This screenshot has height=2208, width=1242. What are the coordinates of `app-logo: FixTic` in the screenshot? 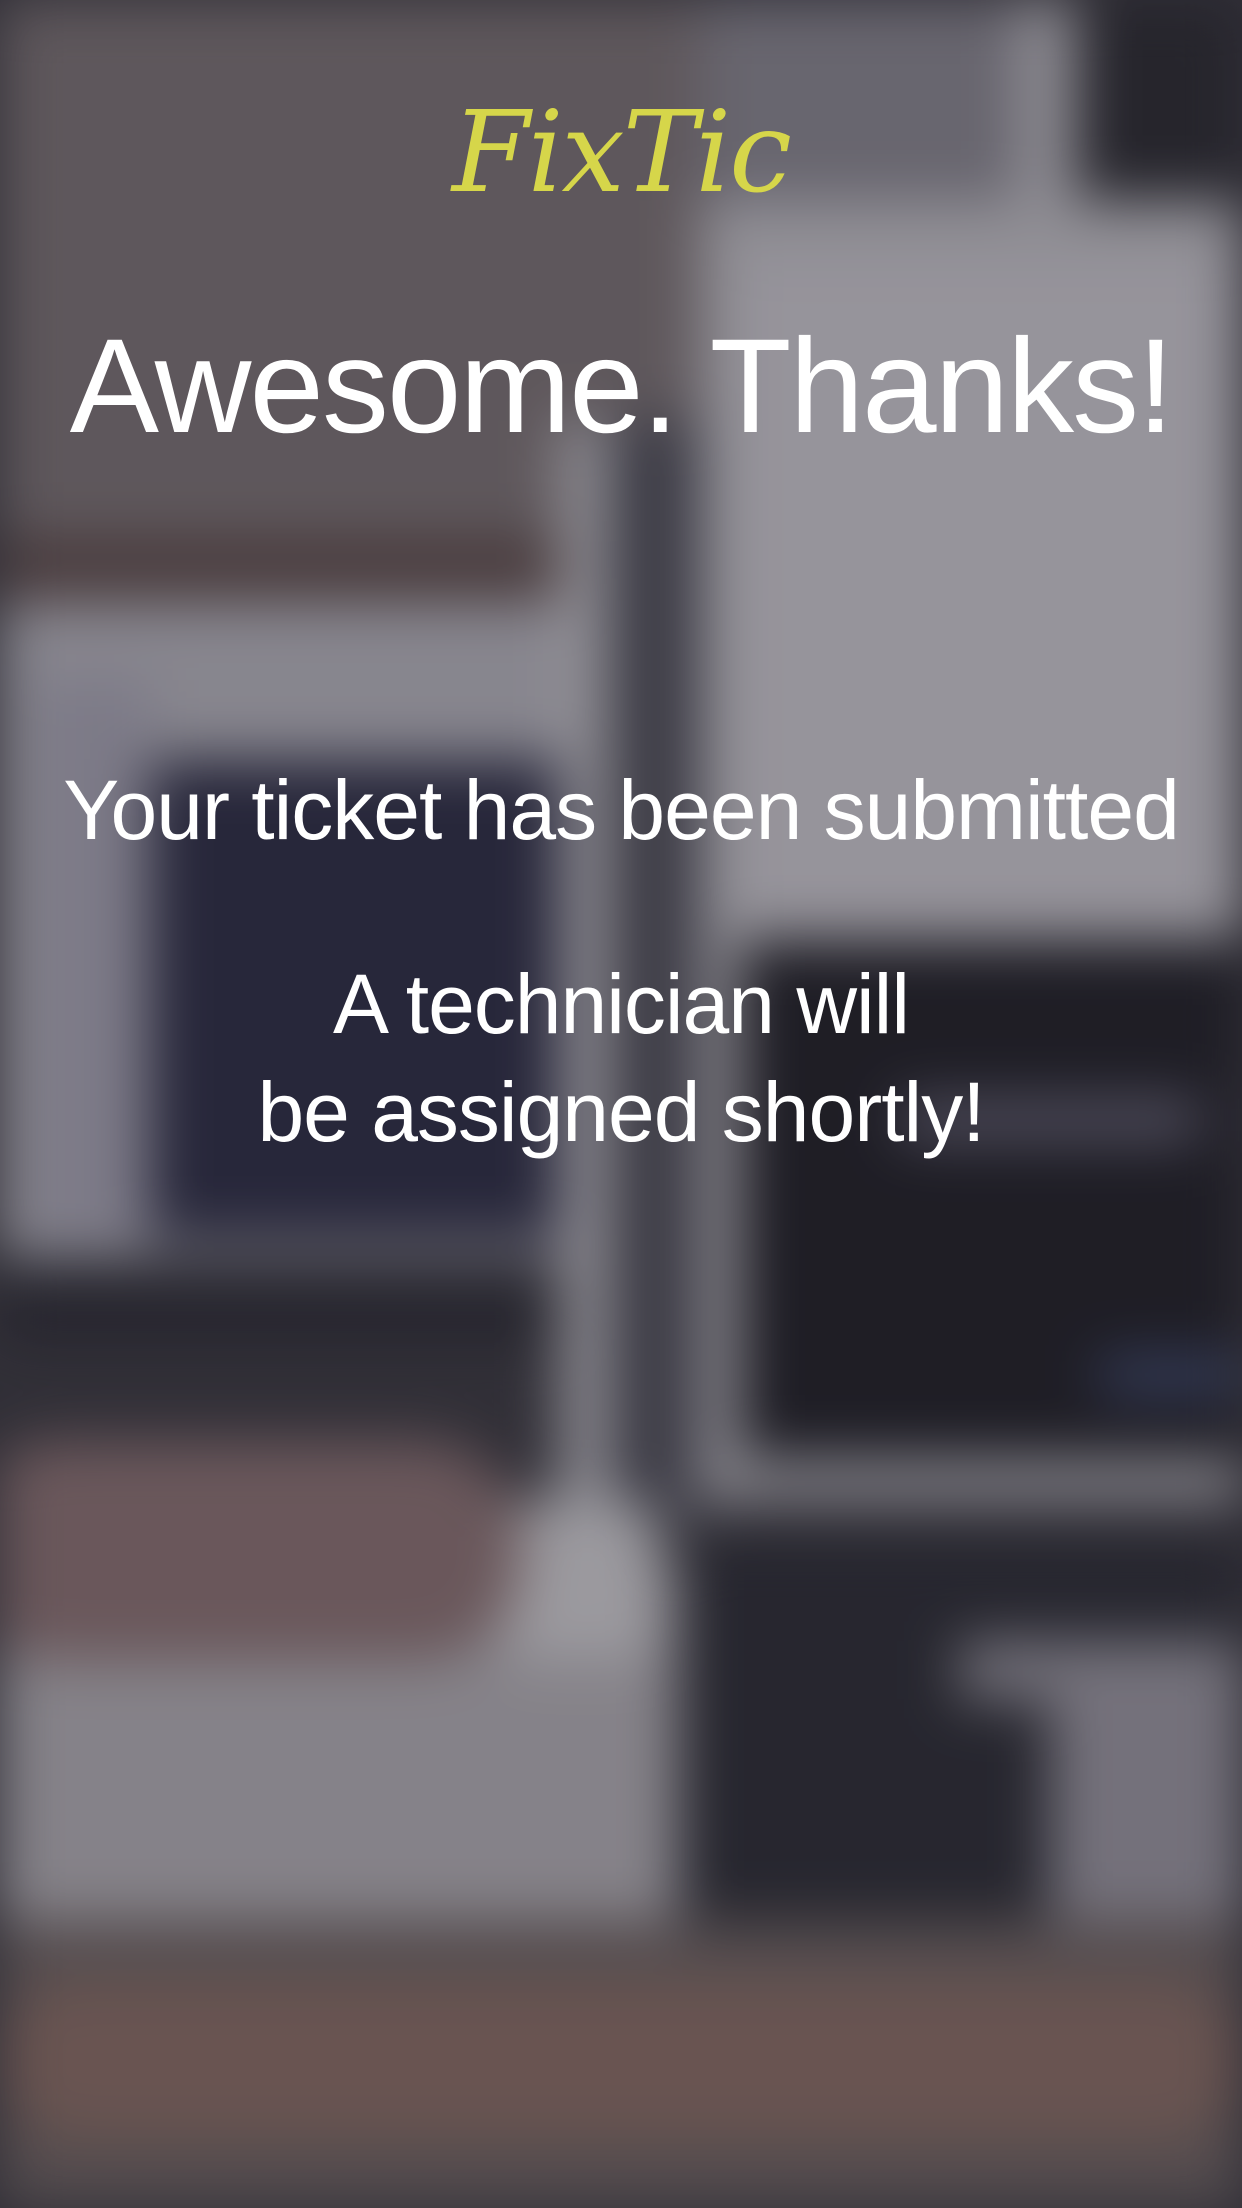 It's located at (622, 153).